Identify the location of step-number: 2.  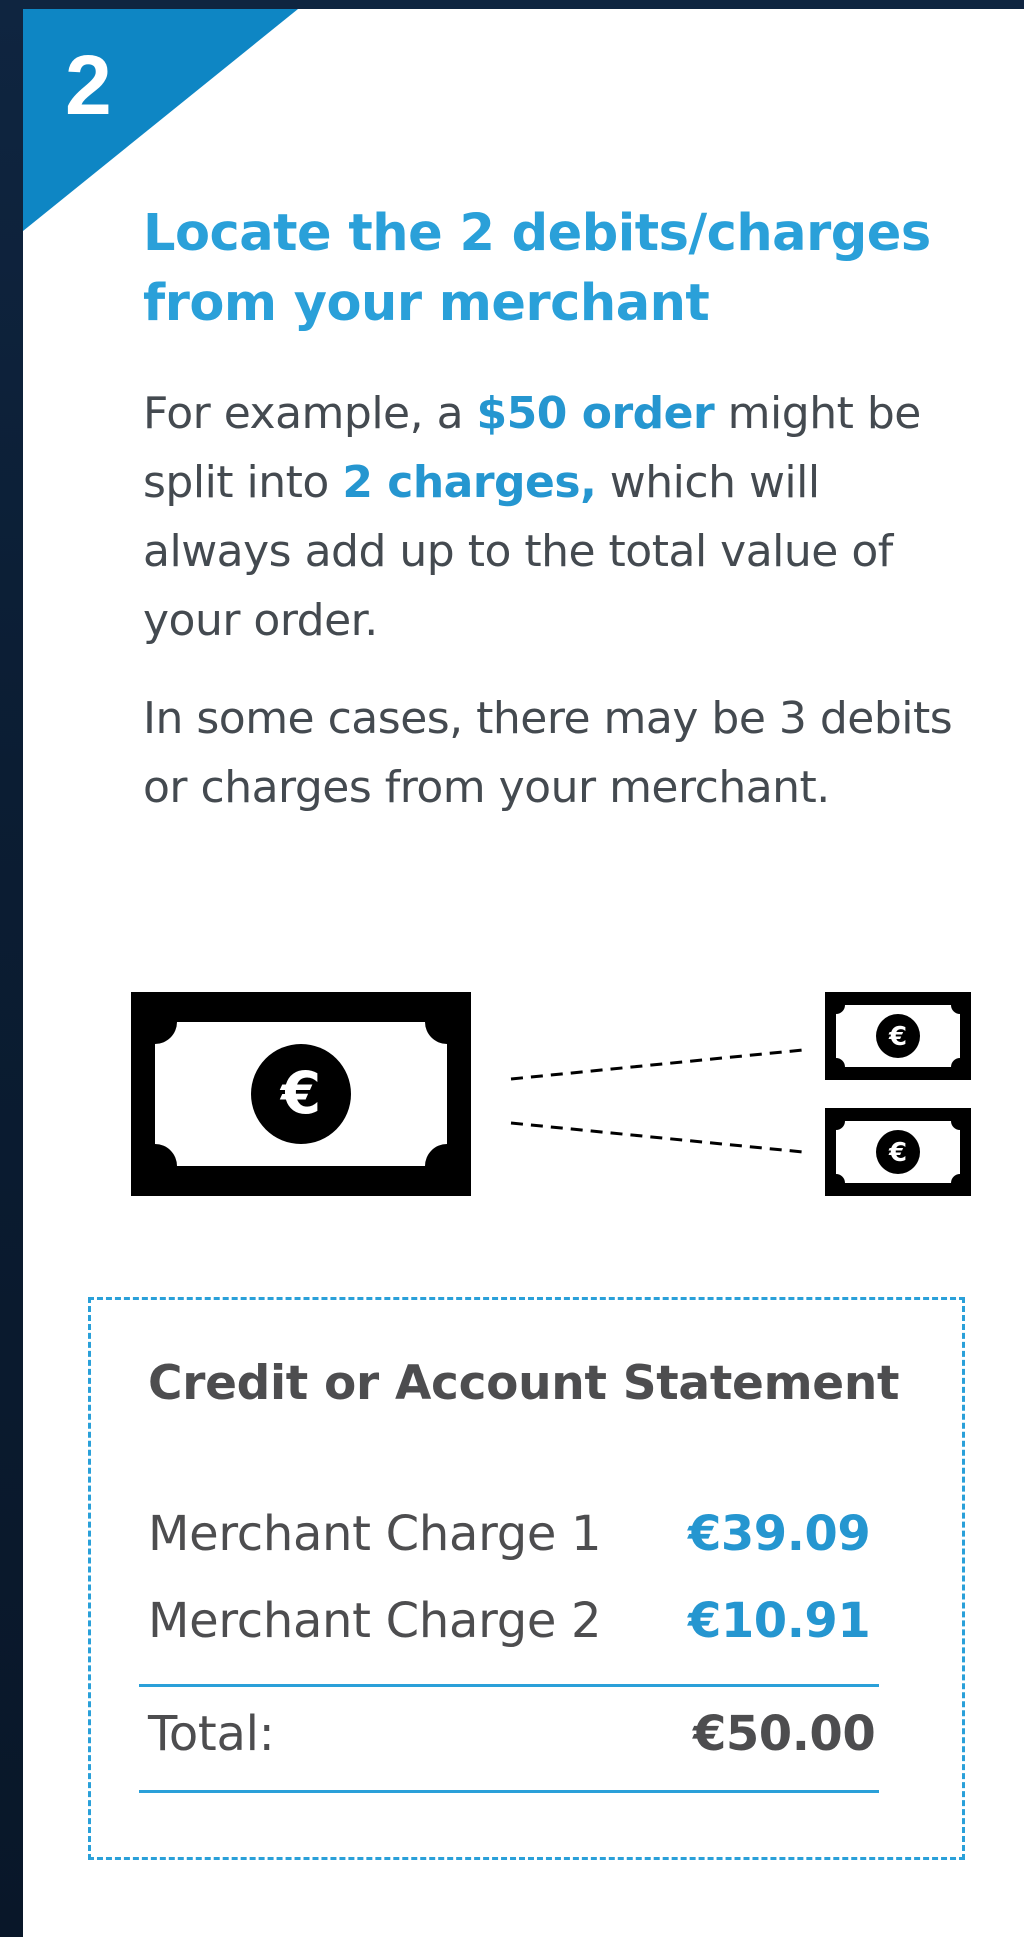
(88, 85).